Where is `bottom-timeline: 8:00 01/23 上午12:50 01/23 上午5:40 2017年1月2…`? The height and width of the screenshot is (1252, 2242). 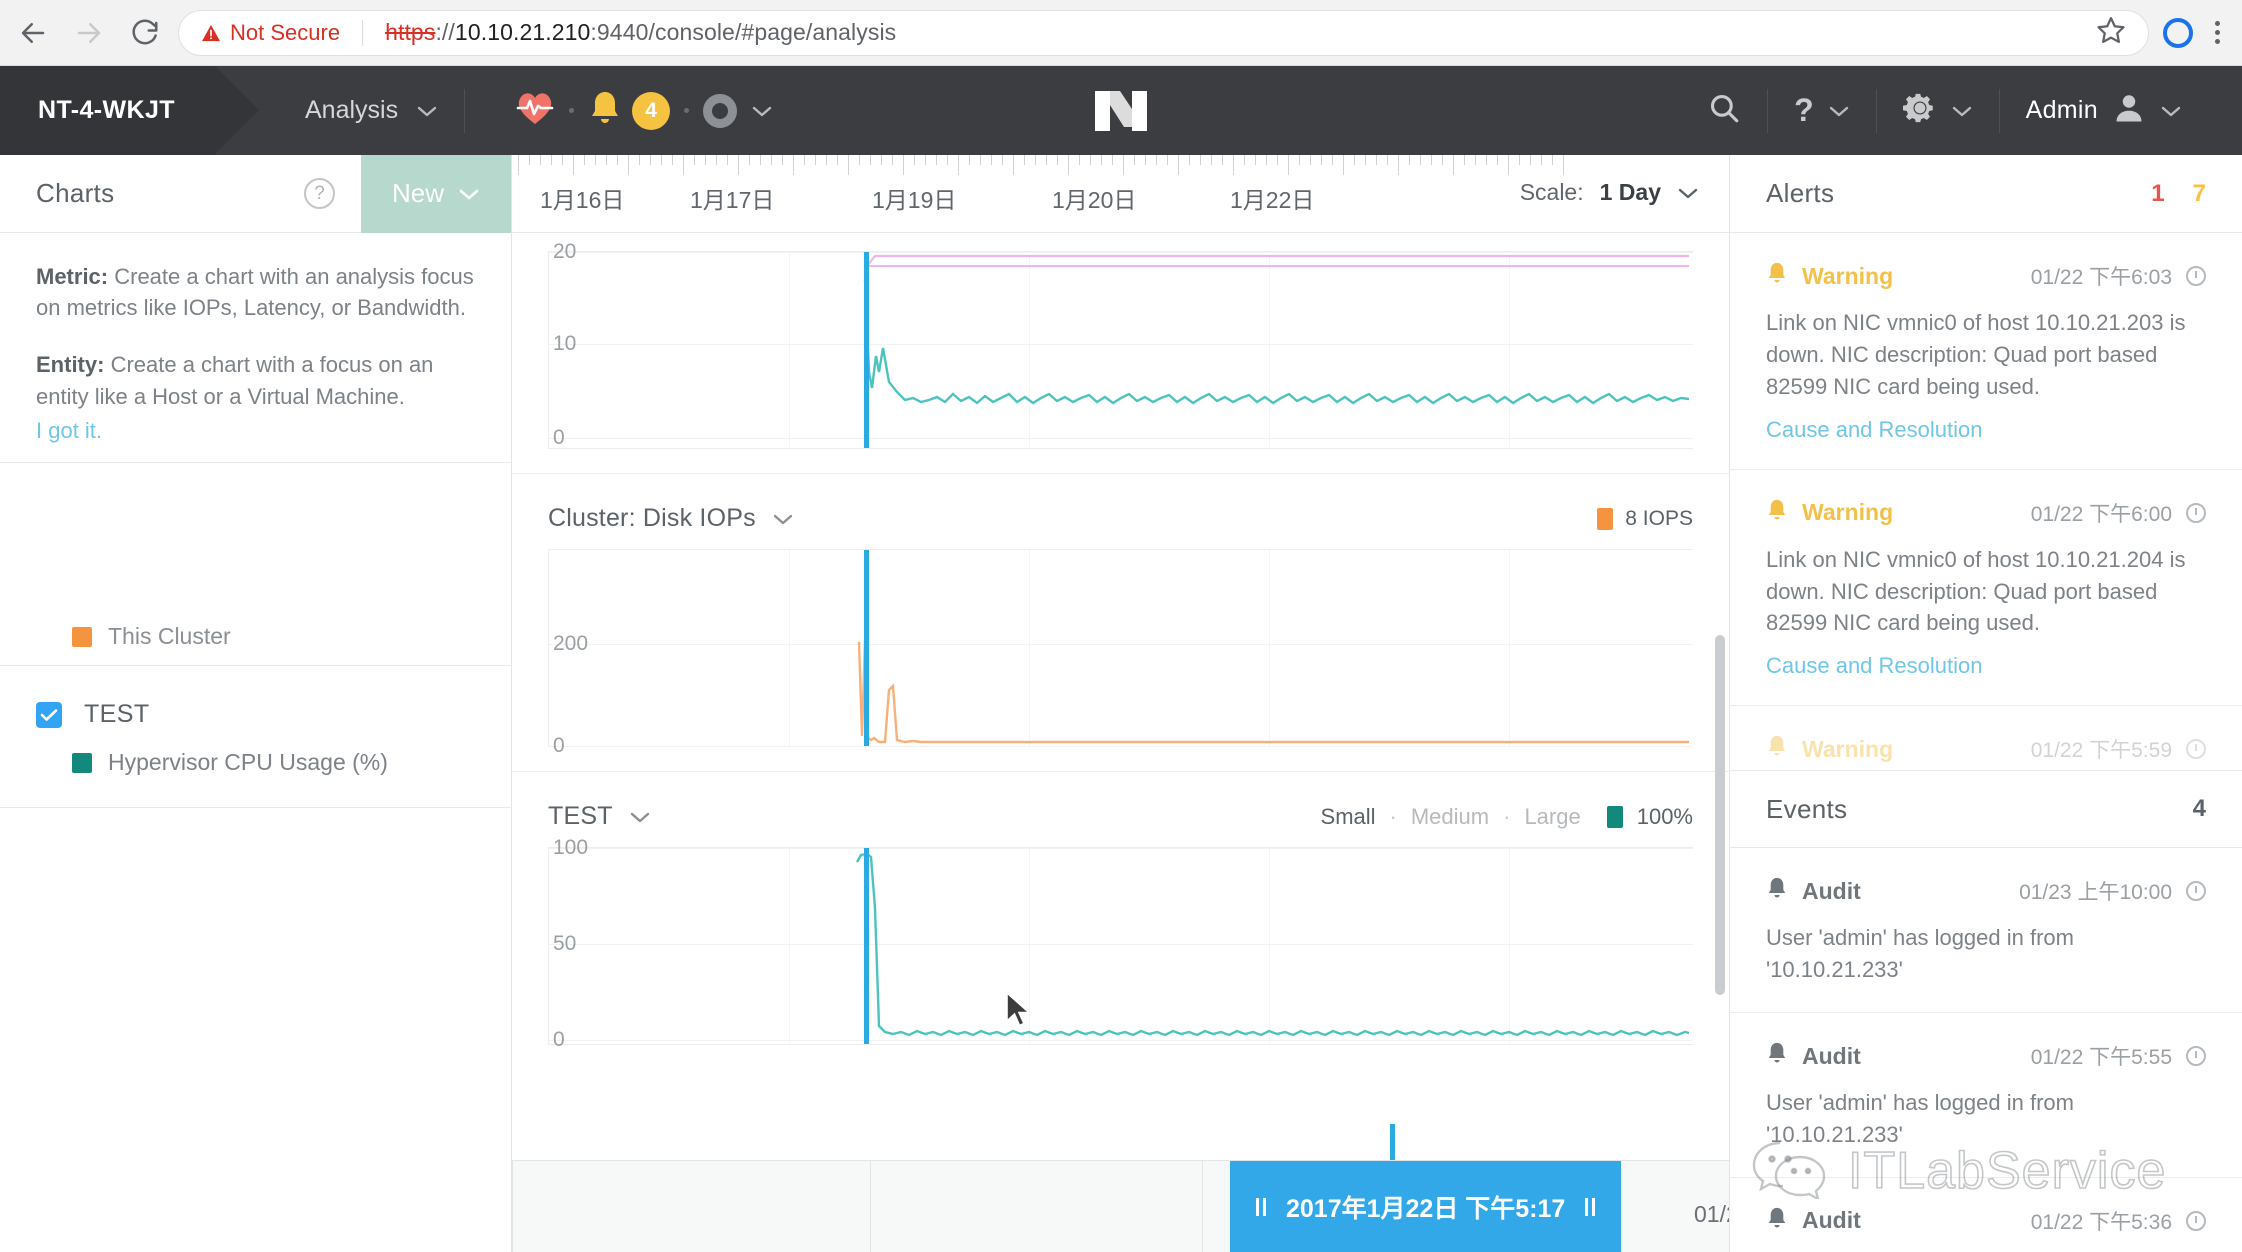
bottom-timeline: 8:00 01/23 上午12:50 01/23 上午5:40 2017年1月2… is located at coordinates (1120, 1206).